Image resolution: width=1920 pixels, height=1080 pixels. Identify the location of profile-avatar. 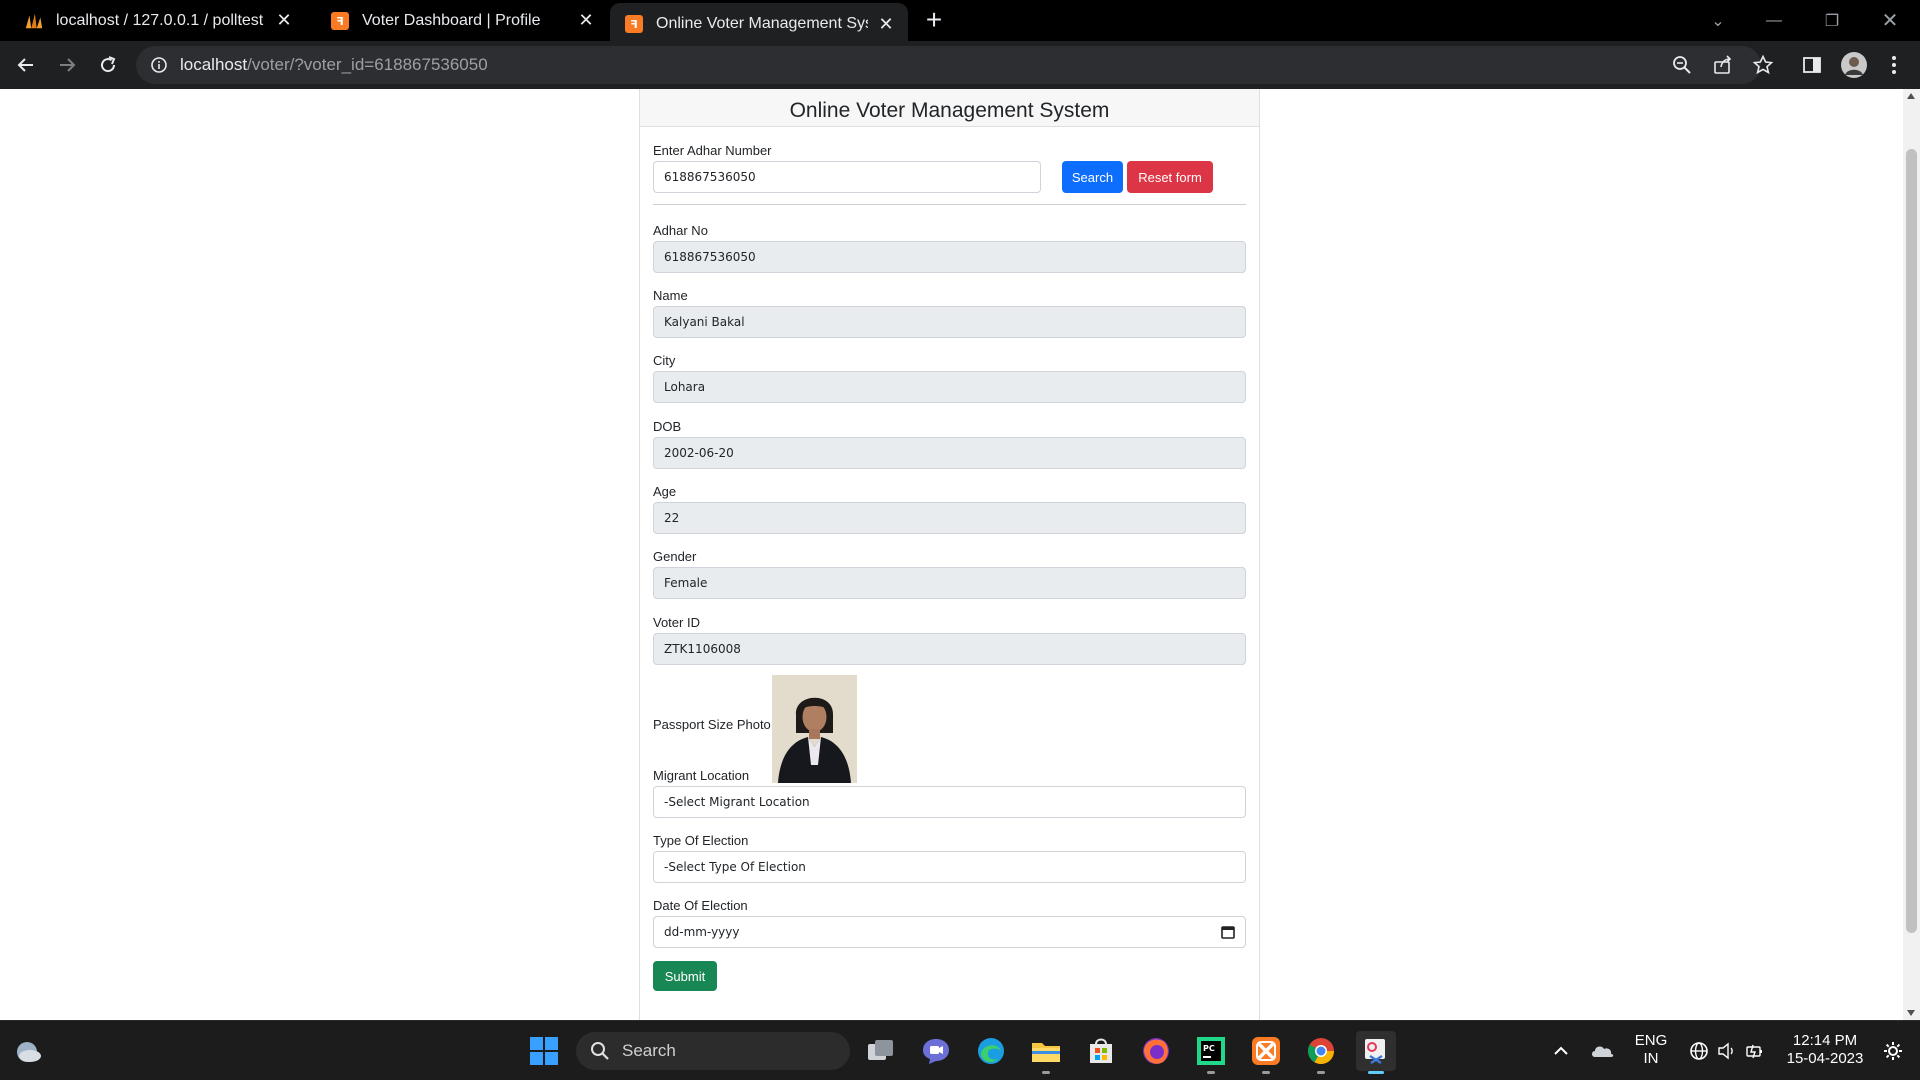
(1854, 65).